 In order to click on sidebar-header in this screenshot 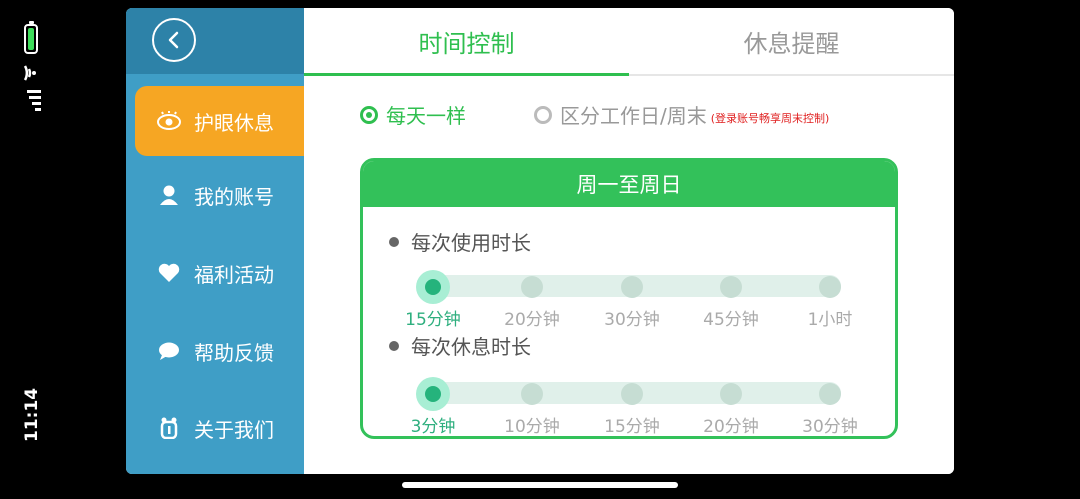, I will do `click(215, 41)`.